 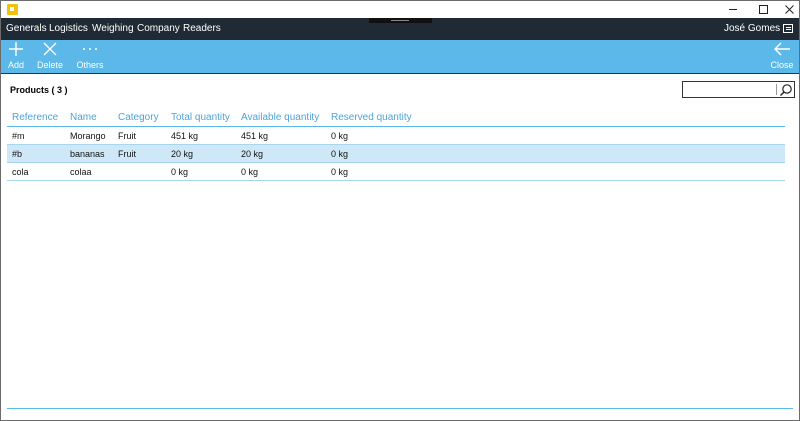 What do you see at coordinates (20, 172) in the screenshot?
I see `cell-reference: cola` at bounding box center [20, 172].